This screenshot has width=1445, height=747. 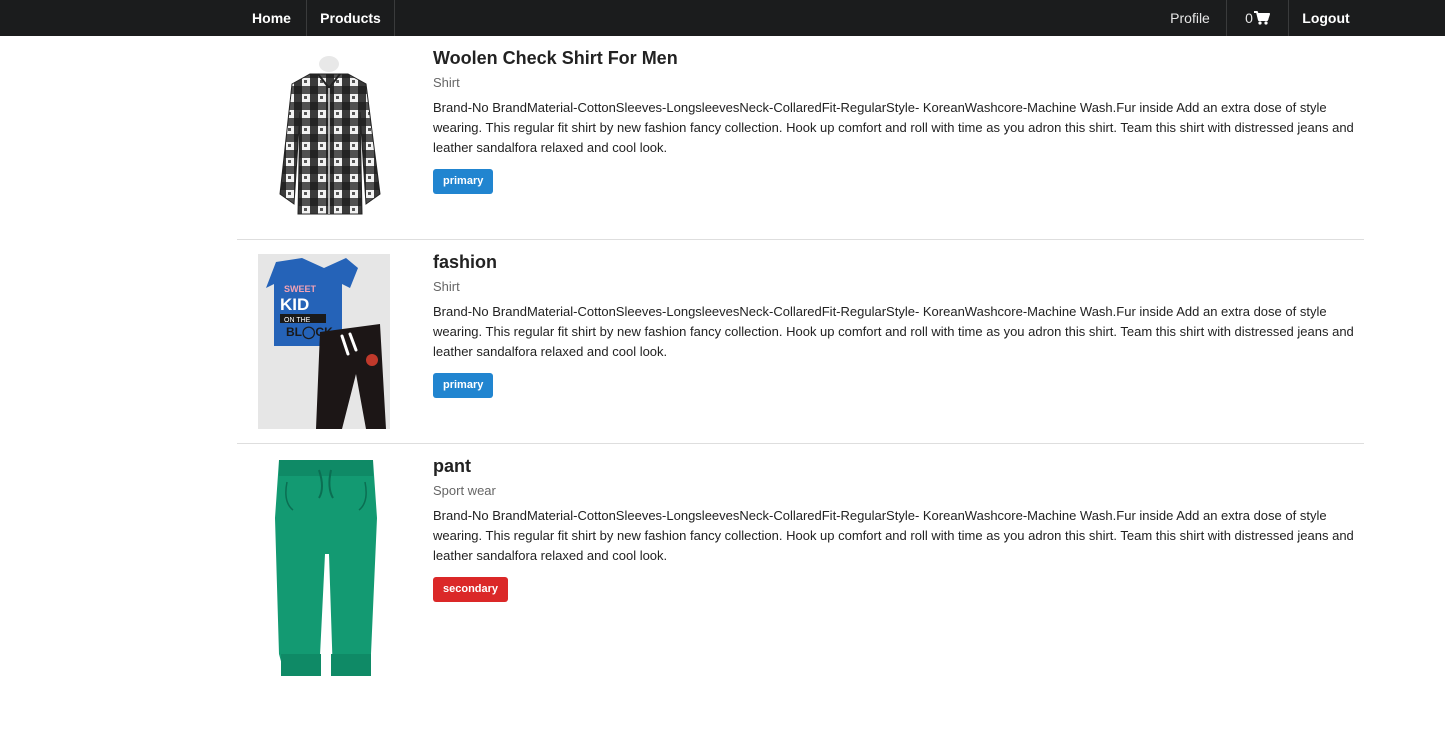 I want to click on green-pants-image, so click(x=326, y=568).